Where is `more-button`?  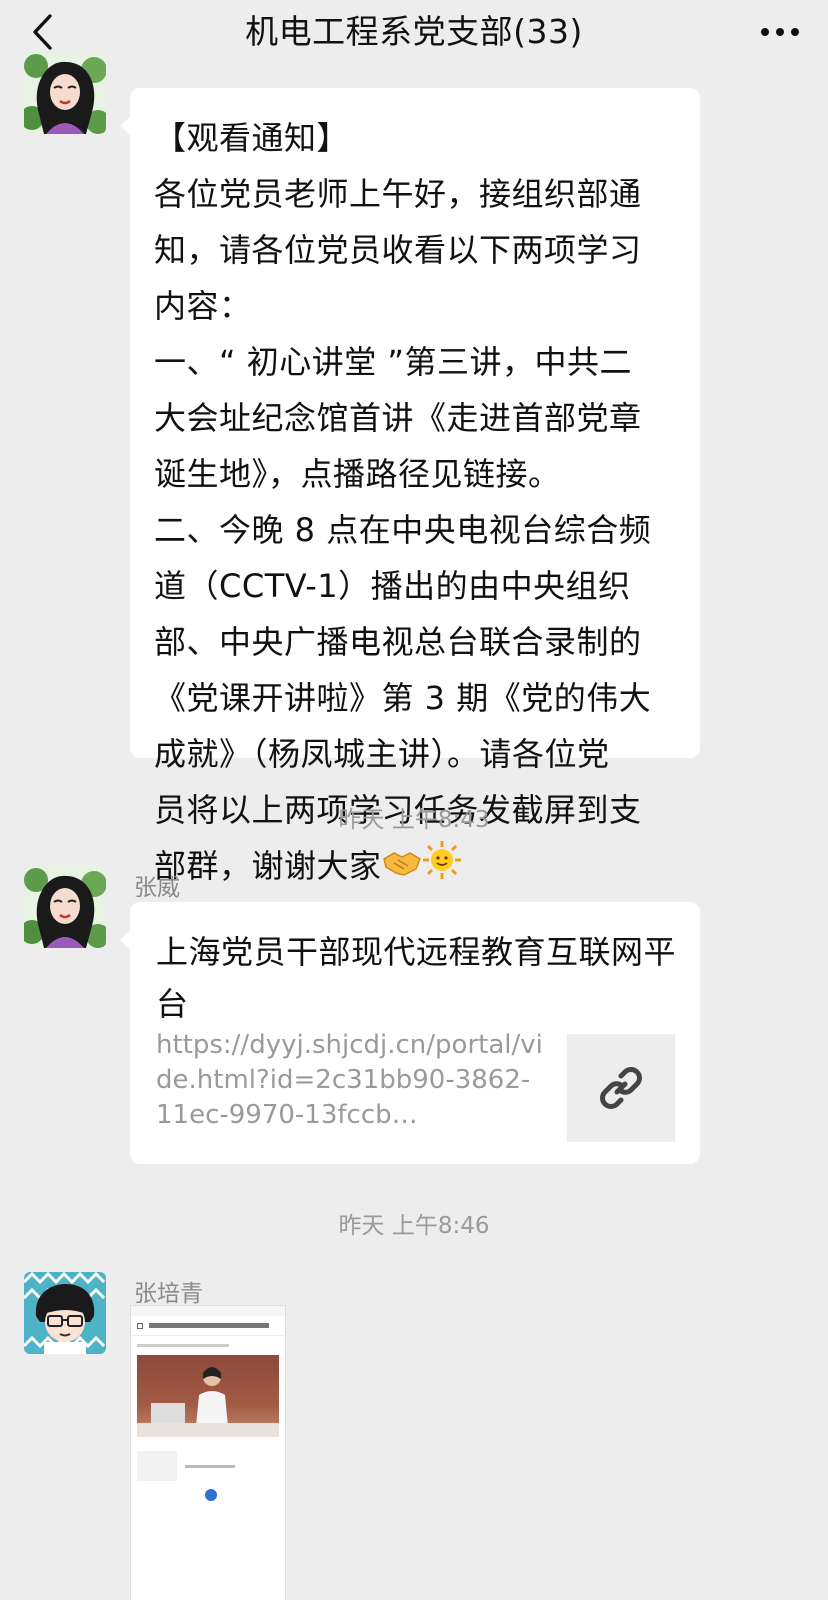 more-button is located at coordinates (780, 32).